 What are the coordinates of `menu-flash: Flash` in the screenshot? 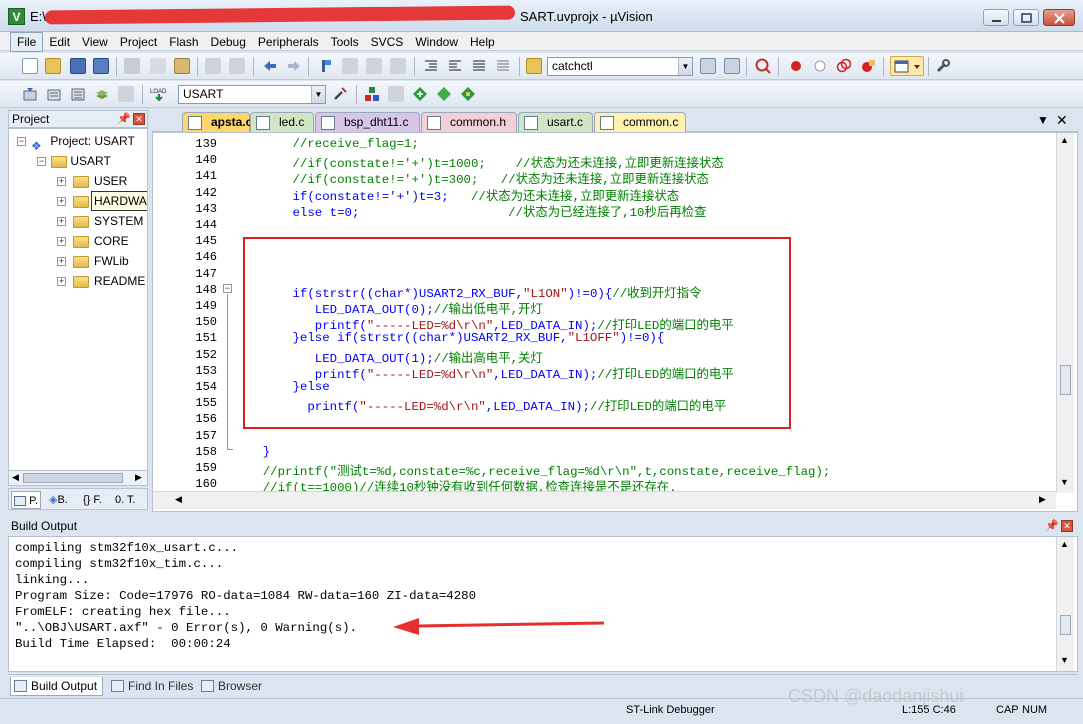 It's located at (183, 42).